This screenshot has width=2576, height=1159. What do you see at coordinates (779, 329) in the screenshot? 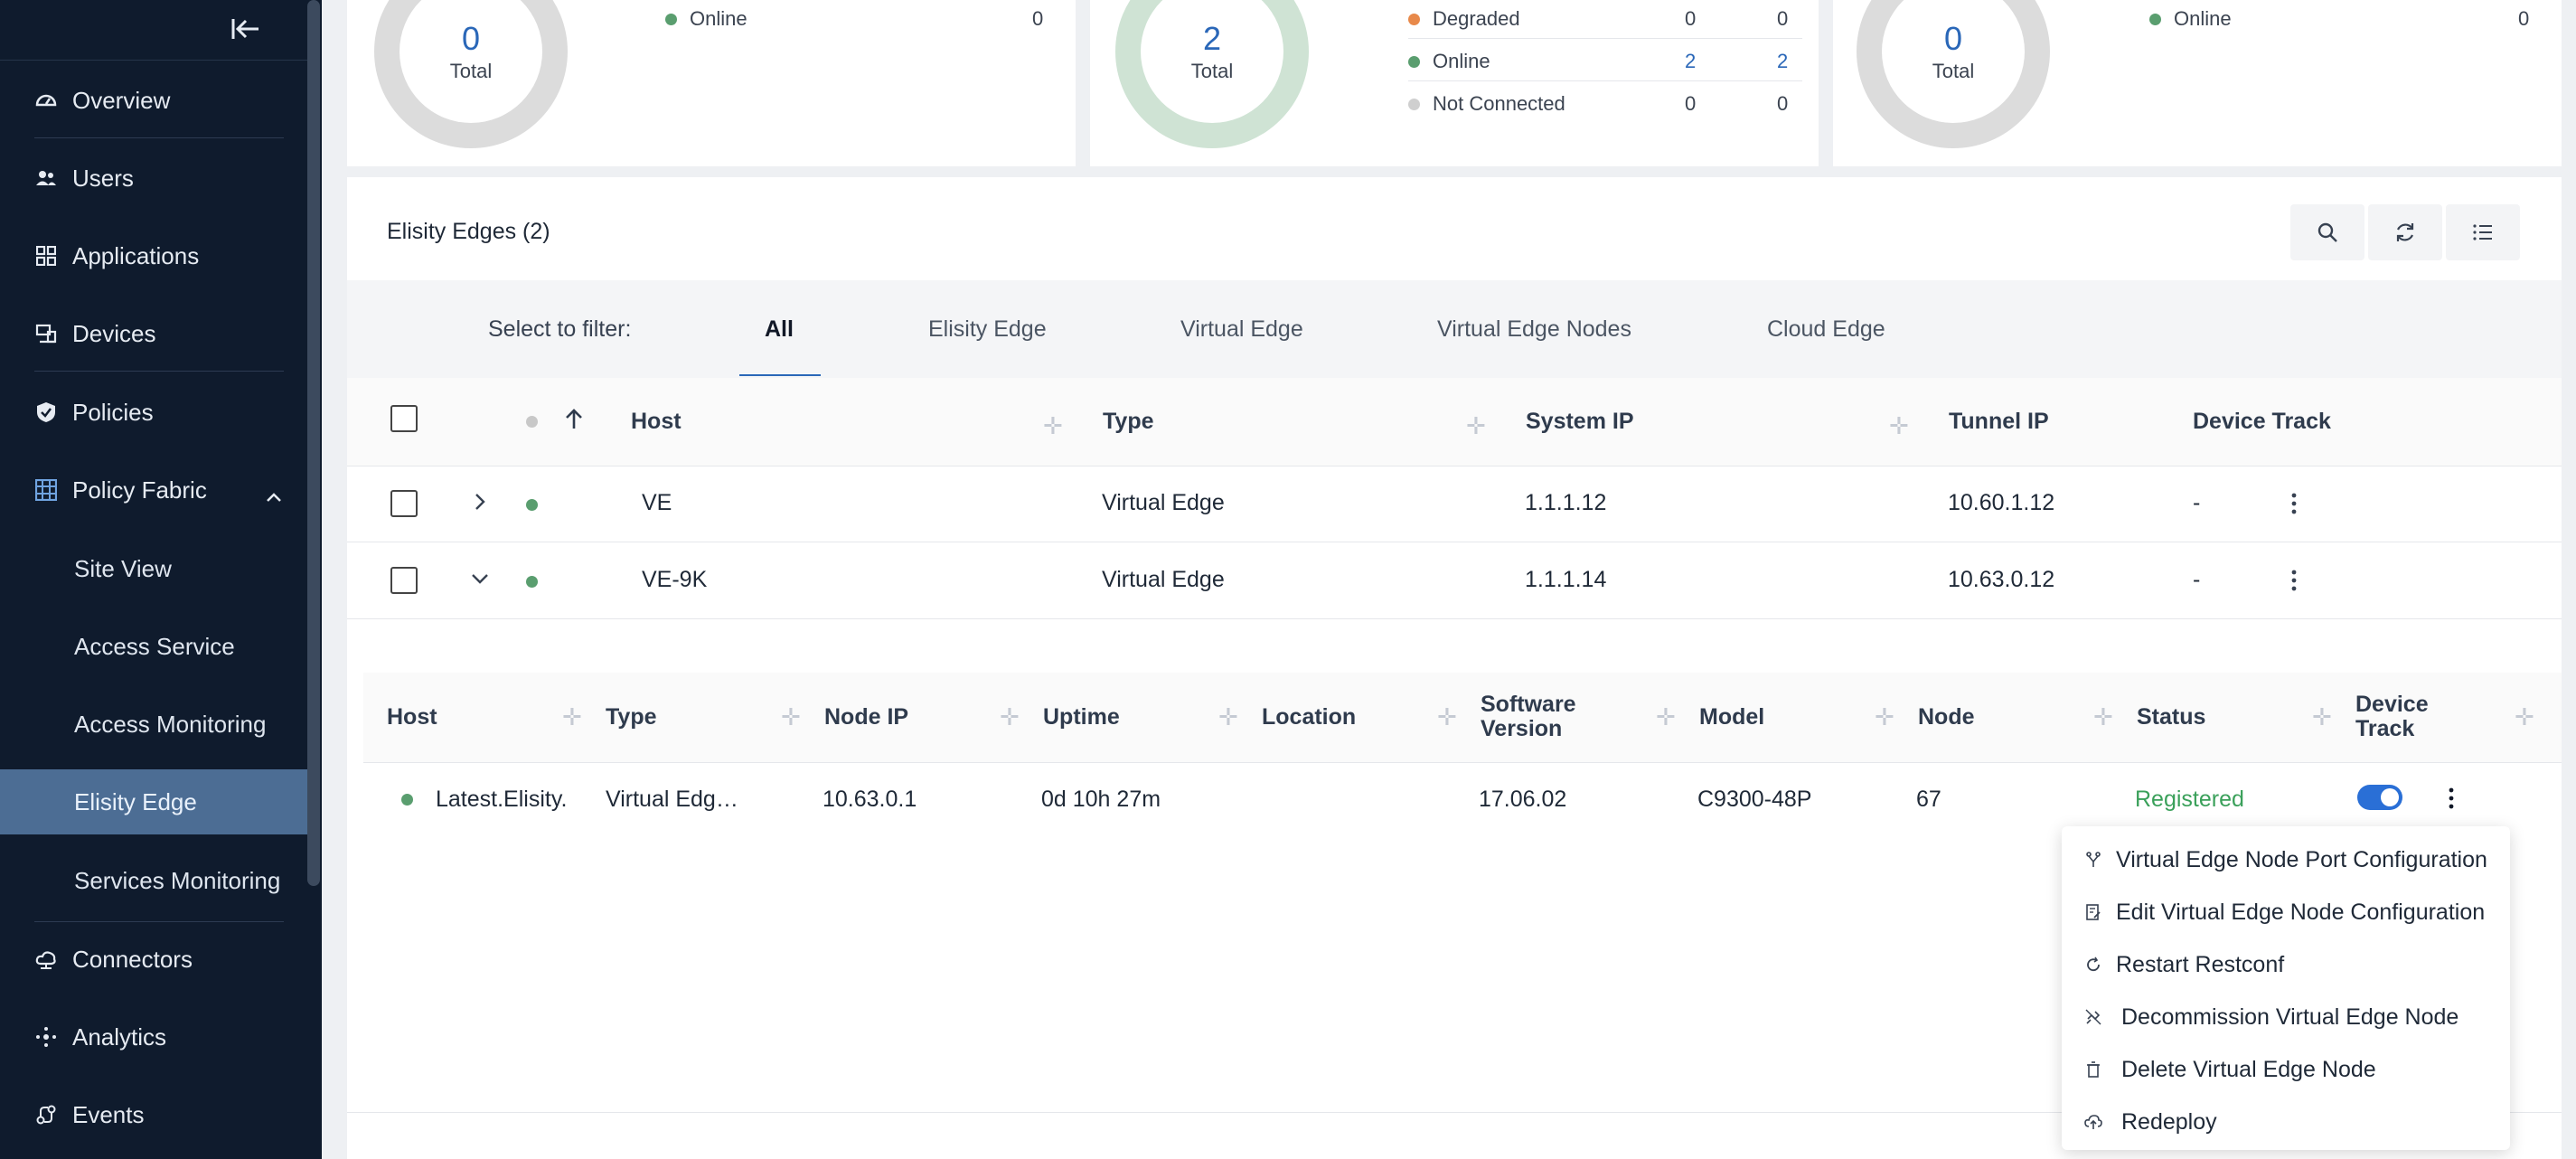
I see `filter-tab-all: All` at bounding box center [779, 329].